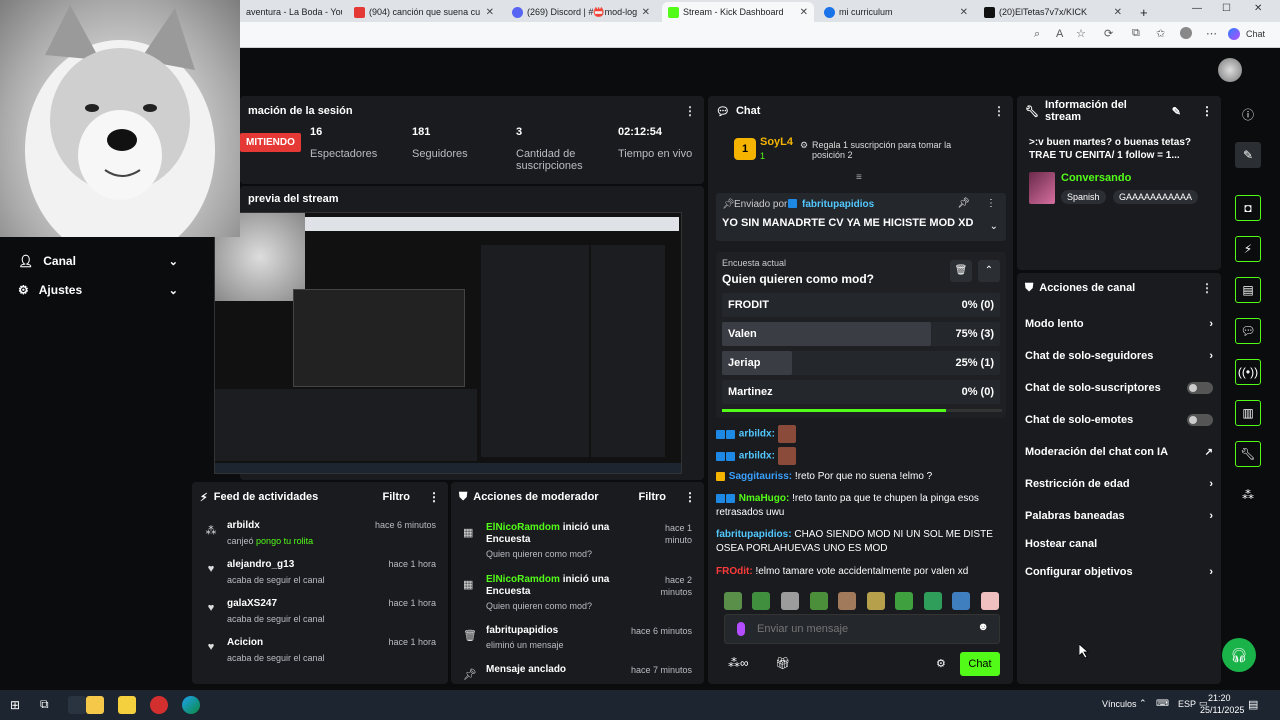 The image size is (1280, 720). Describe the element at coordinates (776, 142) in the screenshot. I see `top-gifter-name: SoyL4` at that location.